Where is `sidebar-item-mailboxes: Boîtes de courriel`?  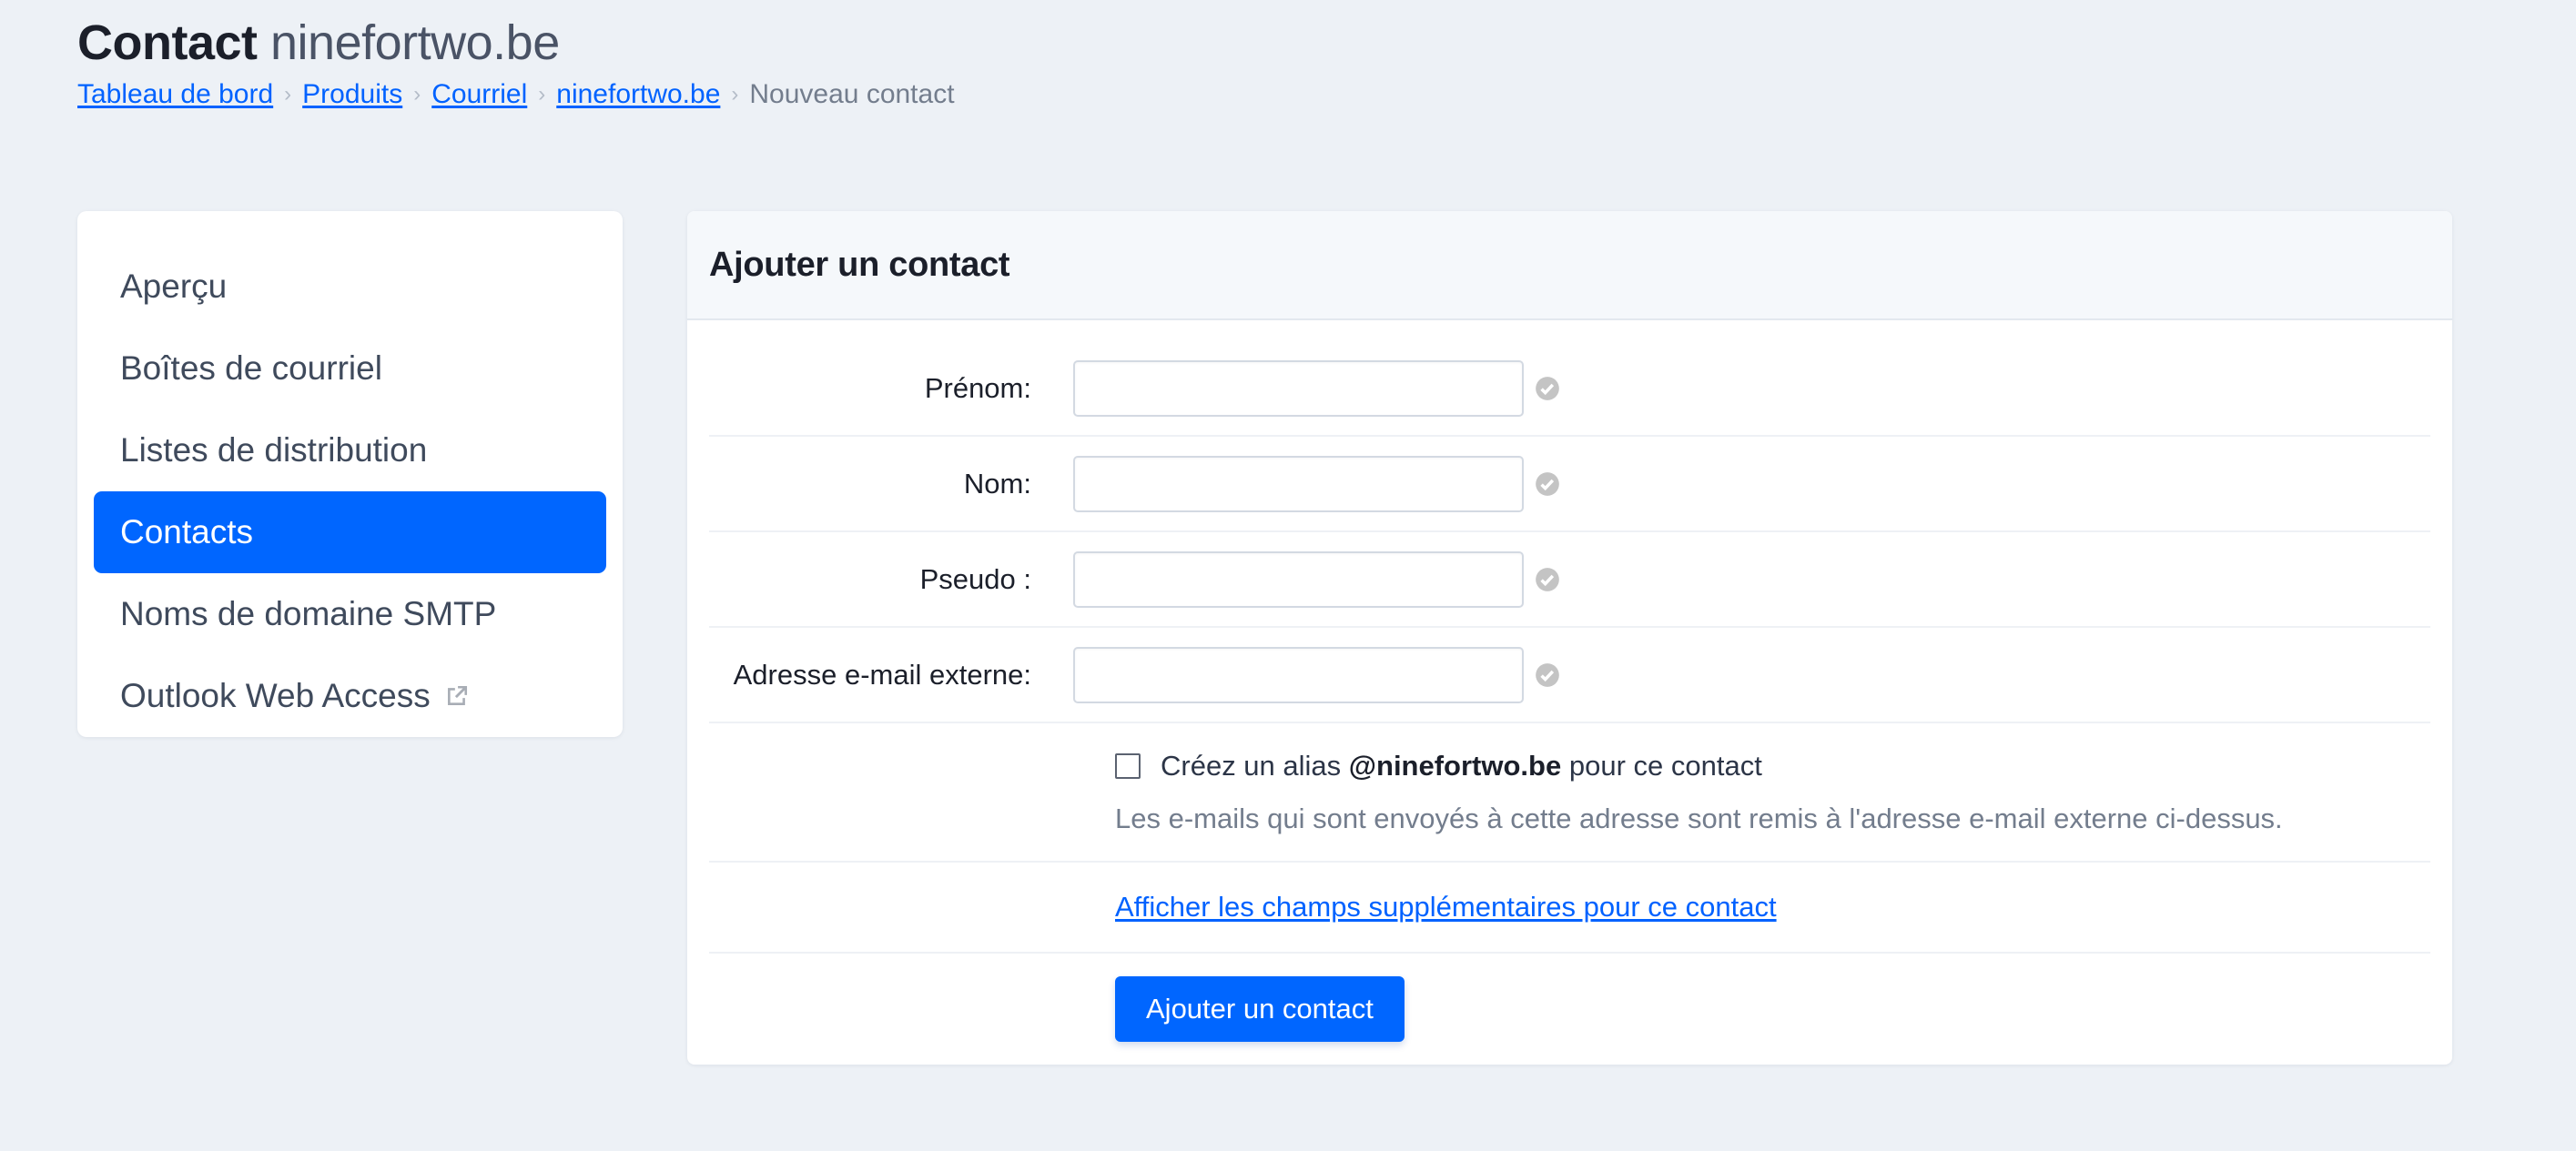 sidebar-item-mailboxes: Boîtes de courriel is located at coordinates (350, 368).